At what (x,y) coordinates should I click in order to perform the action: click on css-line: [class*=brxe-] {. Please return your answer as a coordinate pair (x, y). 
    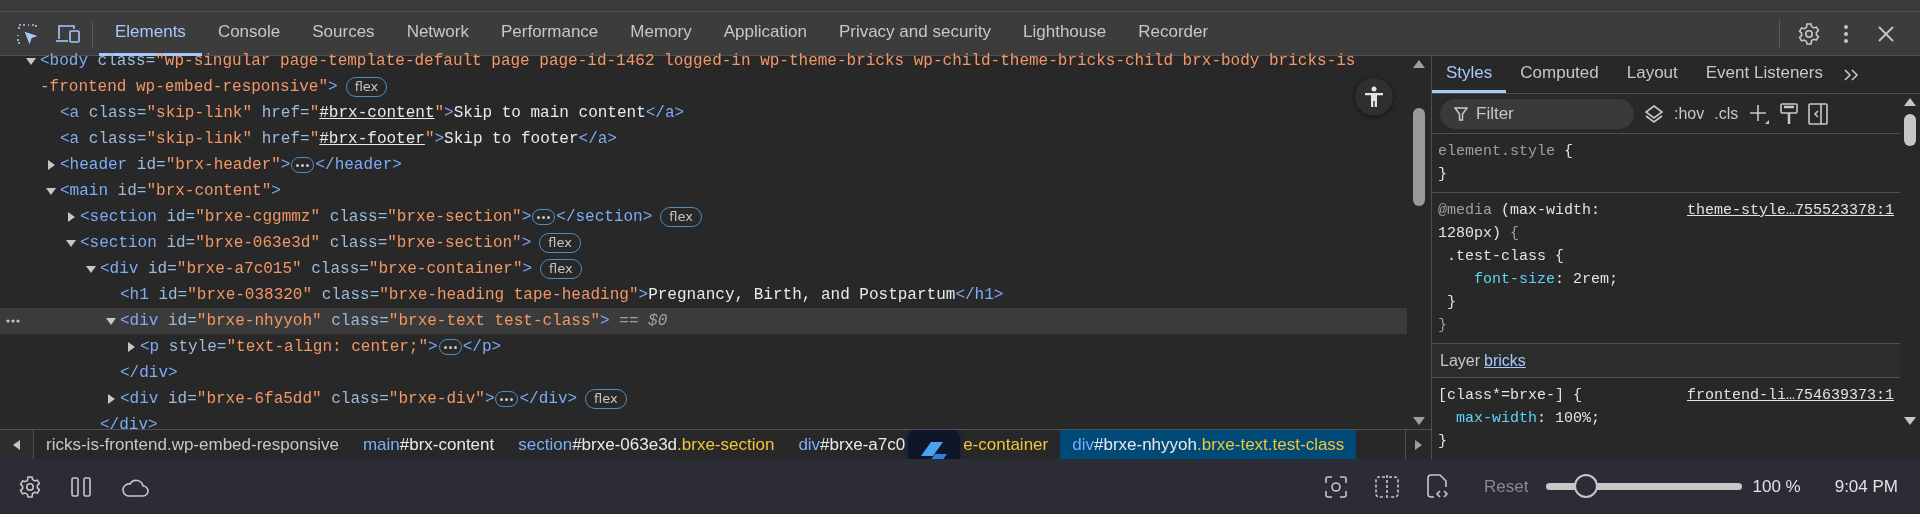
    Looking at the image, I should click on (1510, 396).